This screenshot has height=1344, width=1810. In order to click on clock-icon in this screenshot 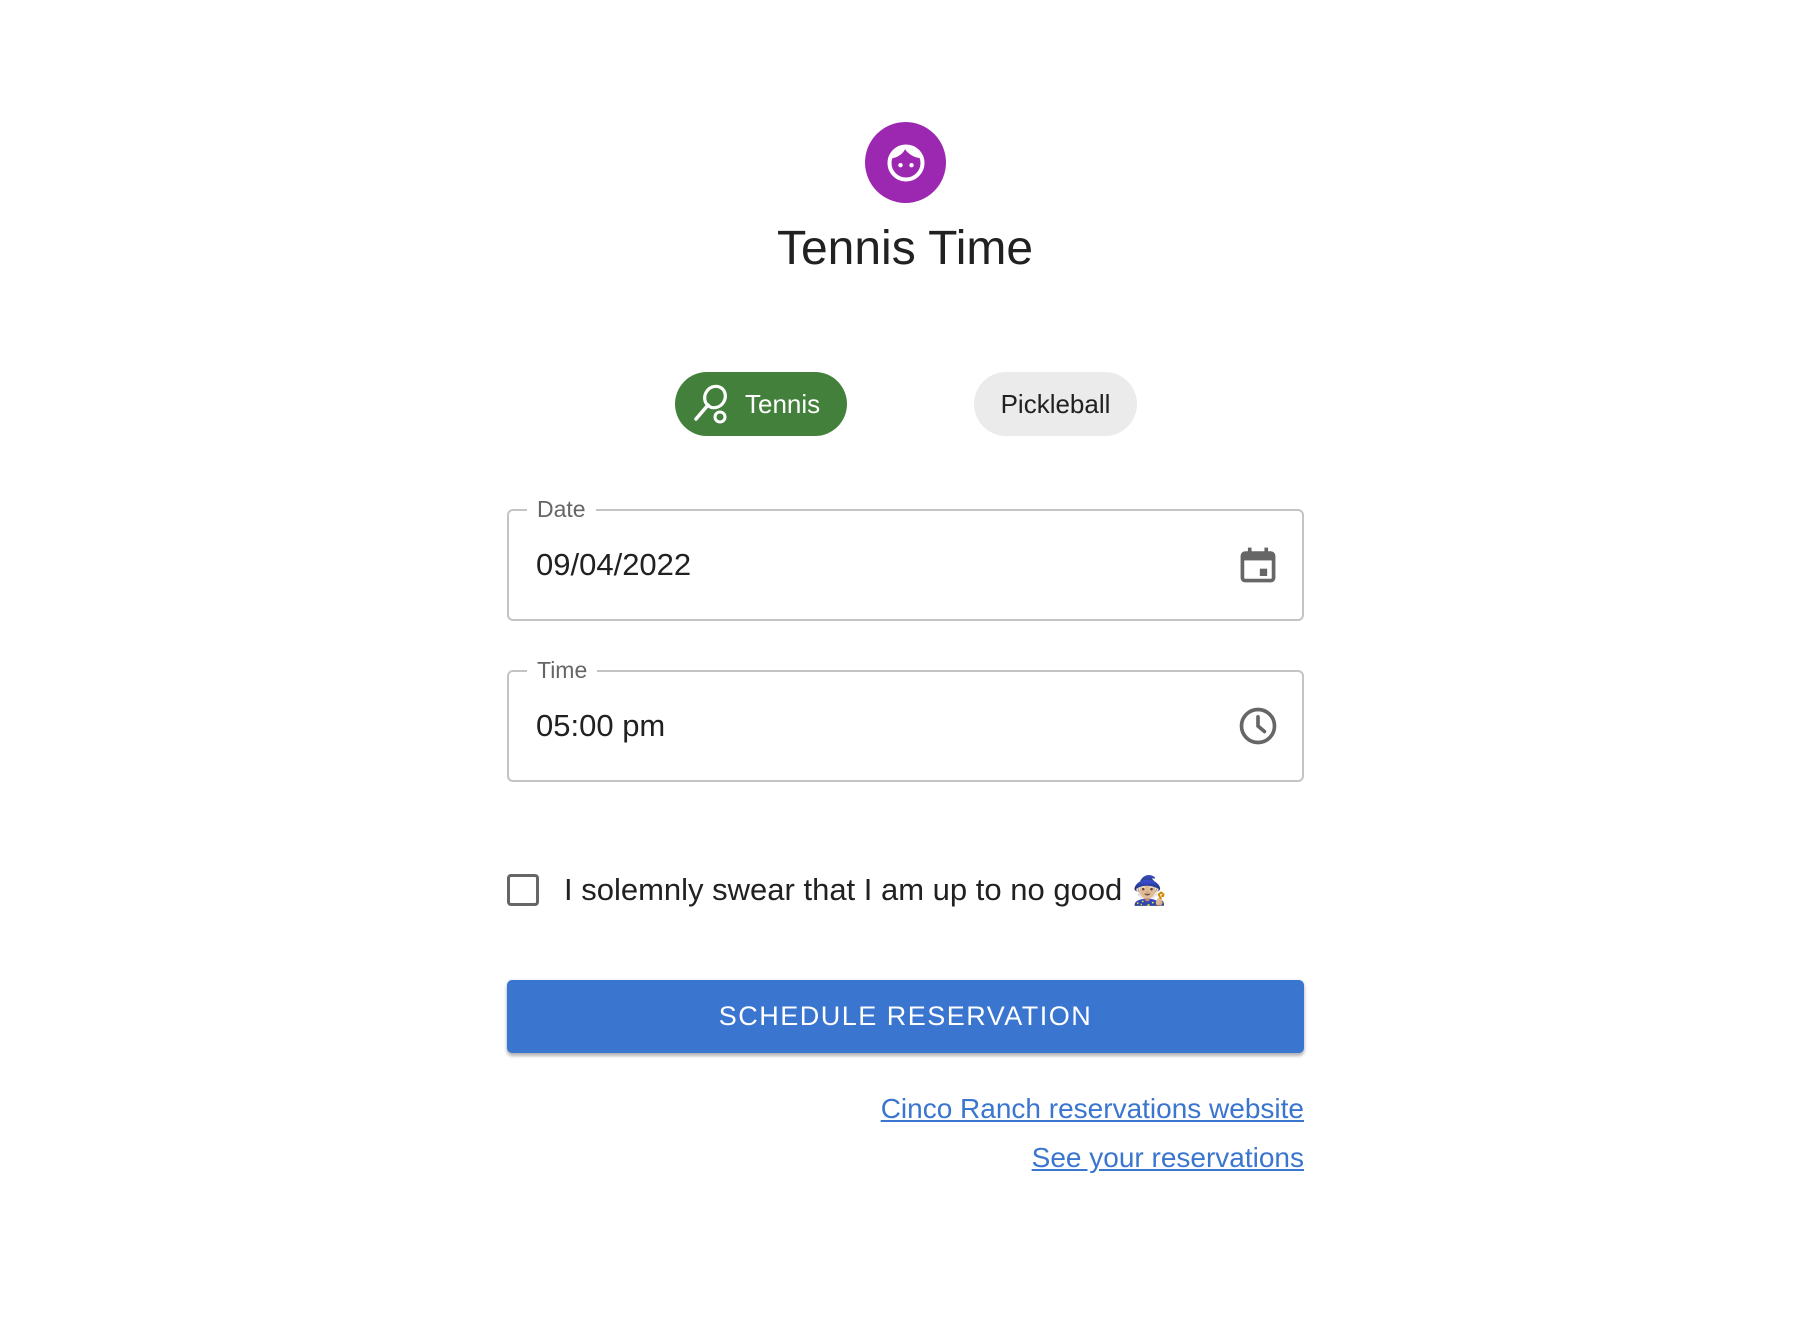, I will do `click(1258, 726)`.